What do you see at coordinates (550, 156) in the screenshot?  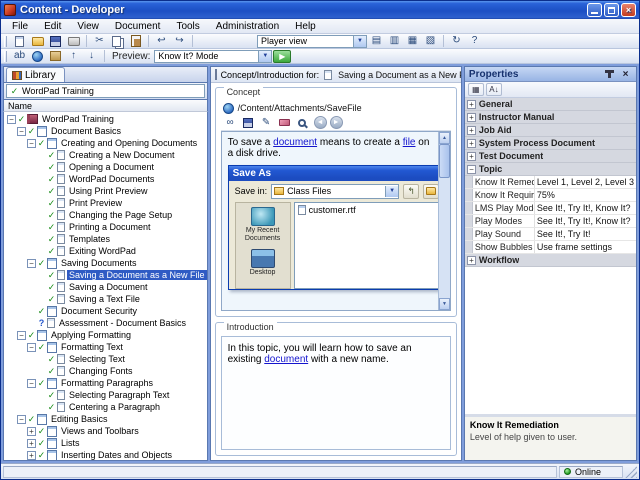 I see `property-group-test-document: + Test Document` at bounding box center [550, 156].